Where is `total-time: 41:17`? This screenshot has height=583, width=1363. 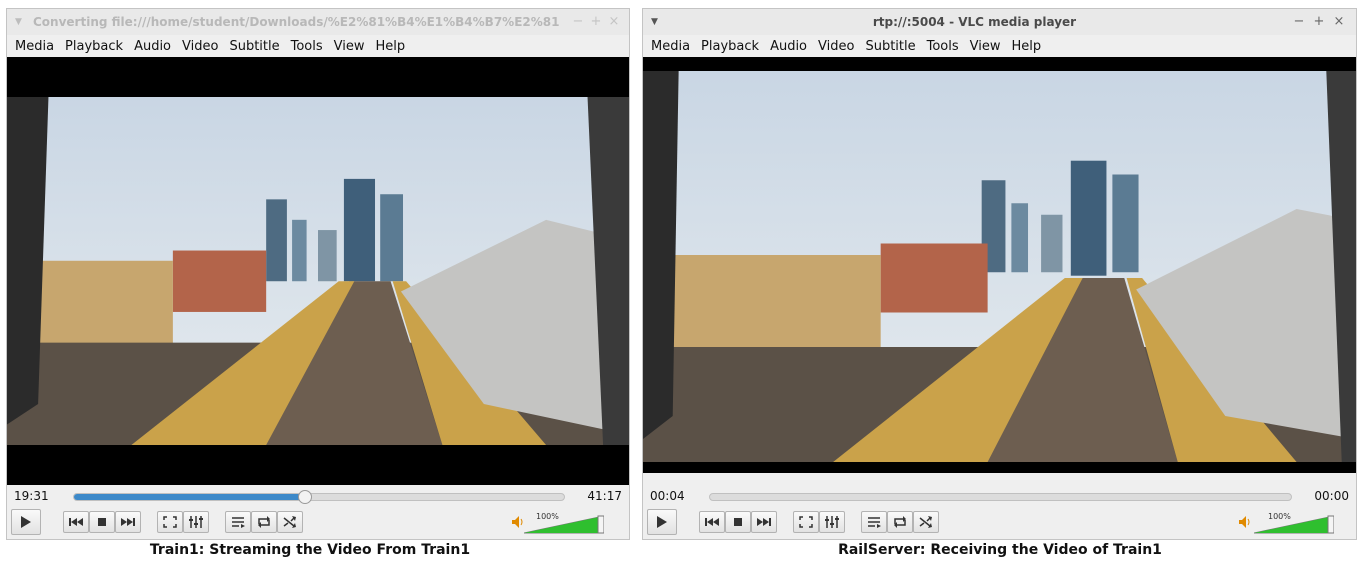 total-time: 41:17 is located at coordinates (604, 496).